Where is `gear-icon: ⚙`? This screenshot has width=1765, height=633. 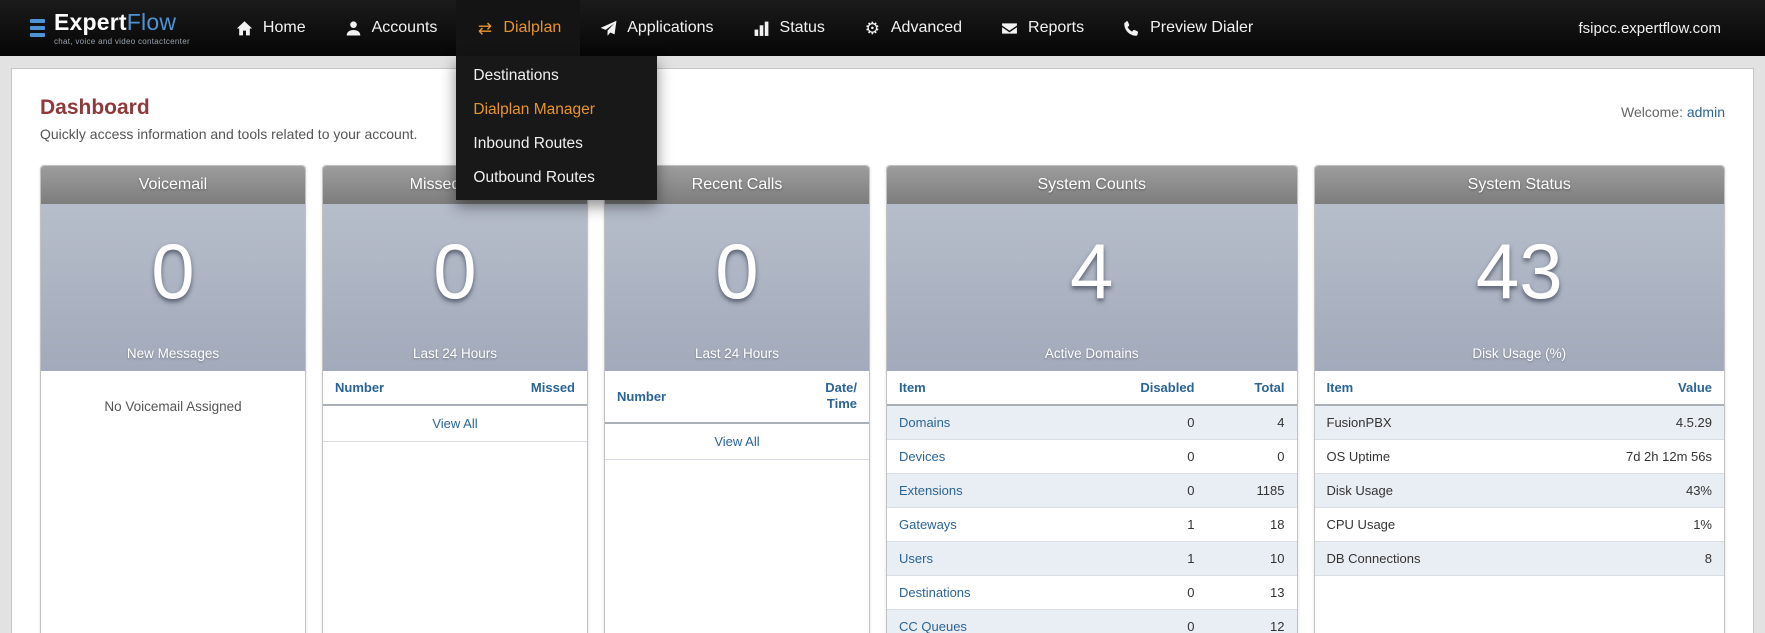
gear-icon: ⚙ is located at coordinates (872, 28).